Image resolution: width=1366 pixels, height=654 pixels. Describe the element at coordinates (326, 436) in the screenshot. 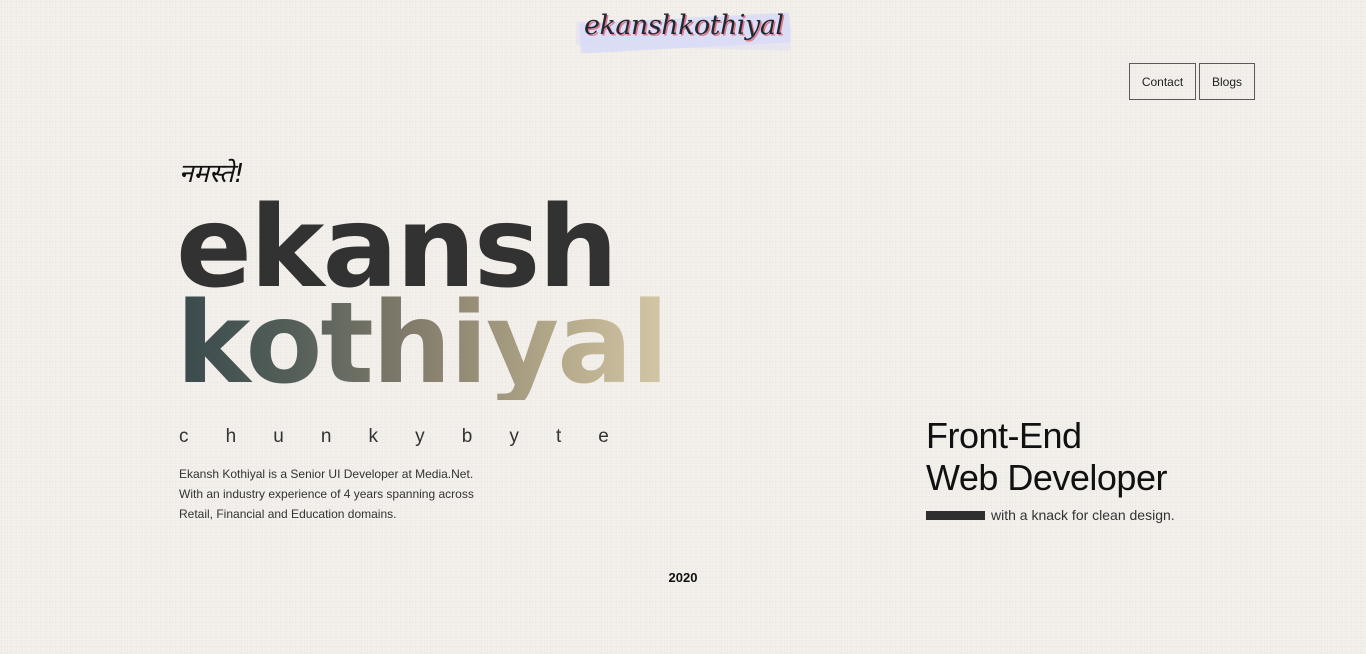

I see `handle-letter: n` at that location.